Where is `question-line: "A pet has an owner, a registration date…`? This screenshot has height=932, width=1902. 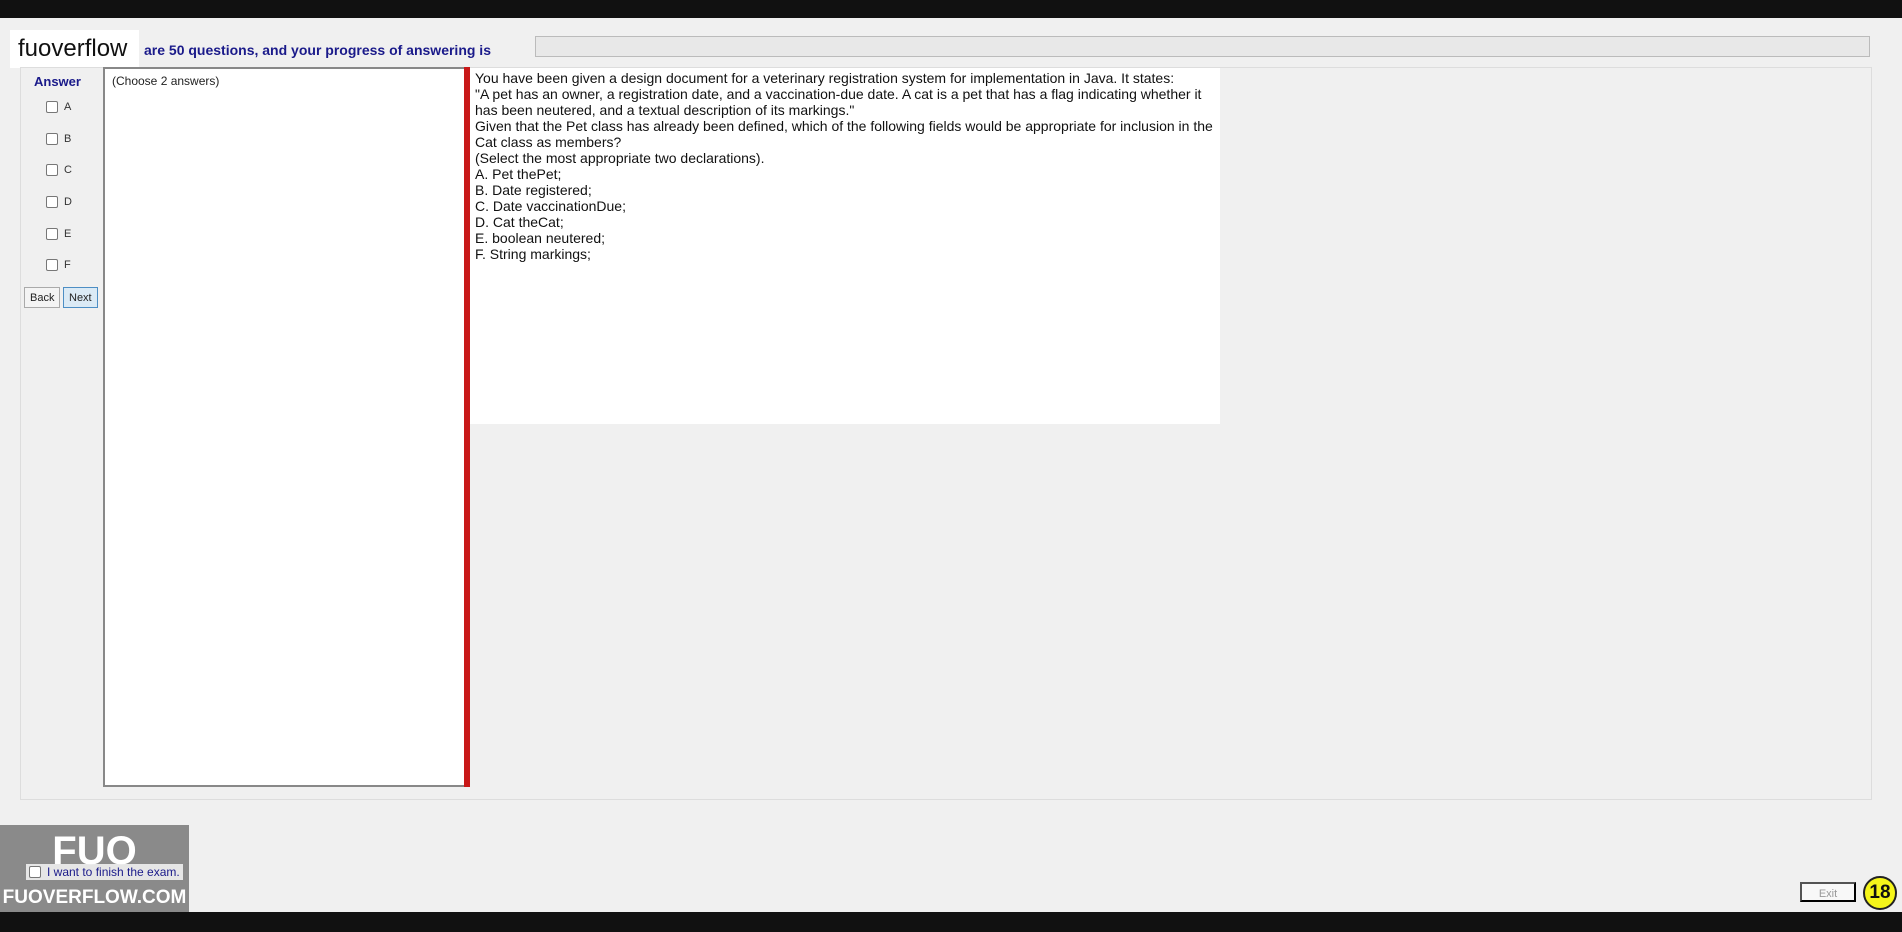 question-line: "A pet has an owner, a registration date… is located at coordinates (838, 102).